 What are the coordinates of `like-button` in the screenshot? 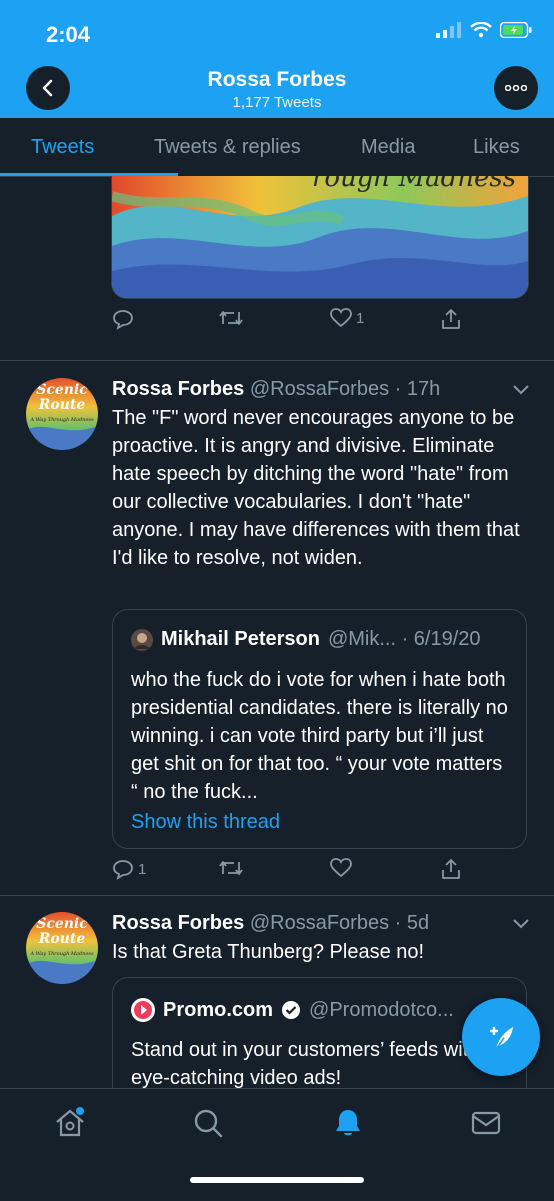 It's located at (341, 868).